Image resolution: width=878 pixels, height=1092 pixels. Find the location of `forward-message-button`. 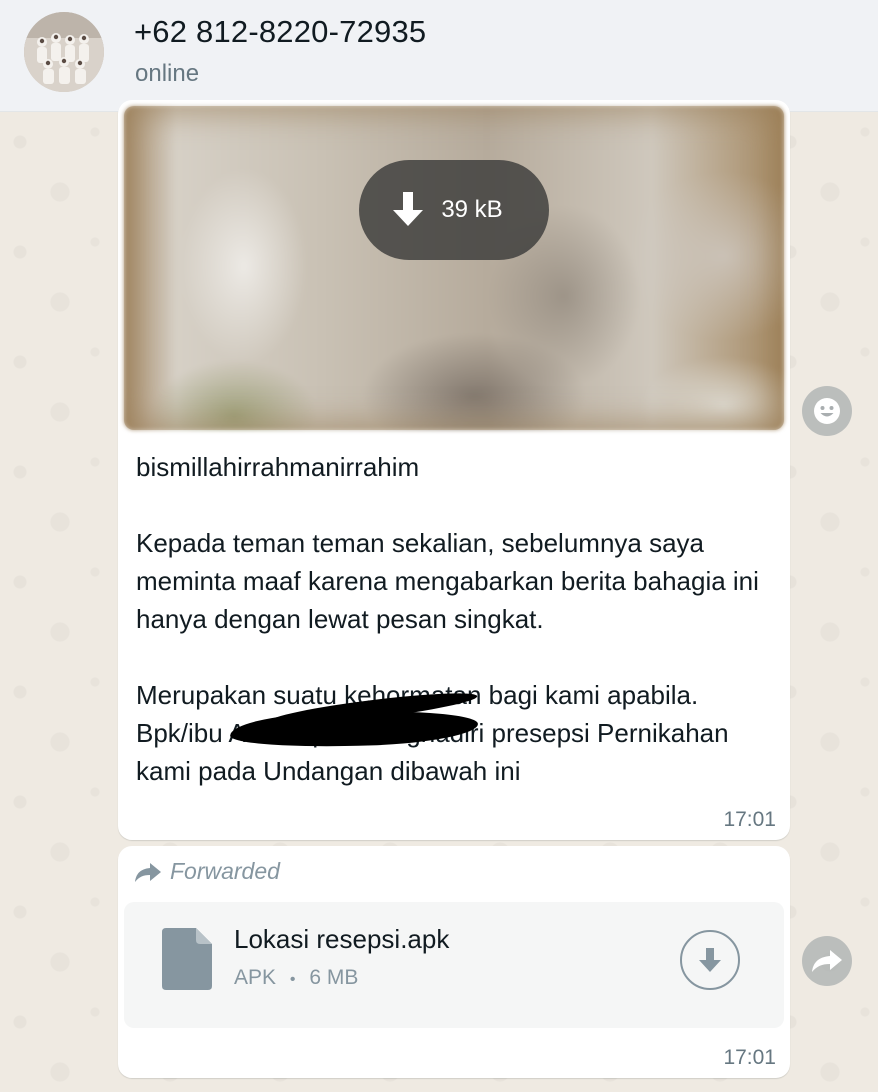

forward-message-button is located at coordinates (827, 961).